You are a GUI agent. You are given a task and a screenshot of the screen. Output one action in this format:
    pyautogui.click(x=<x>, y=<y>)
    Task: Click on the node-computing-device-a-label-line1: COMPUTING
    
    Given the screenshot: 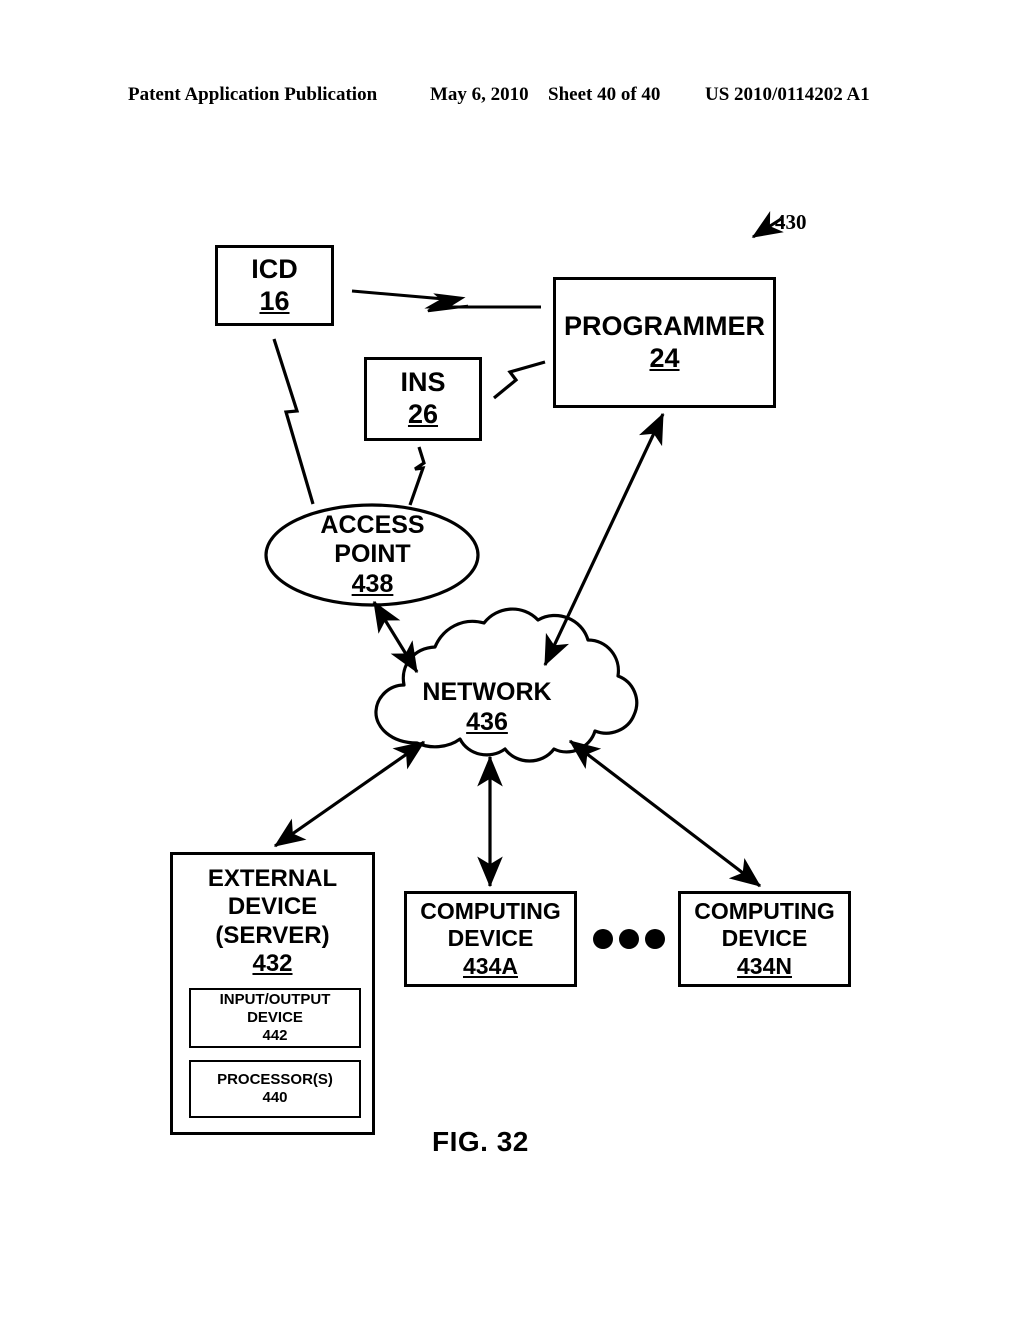 What is the action you would take?
    pyautogui.click(x=490, y=911)
    